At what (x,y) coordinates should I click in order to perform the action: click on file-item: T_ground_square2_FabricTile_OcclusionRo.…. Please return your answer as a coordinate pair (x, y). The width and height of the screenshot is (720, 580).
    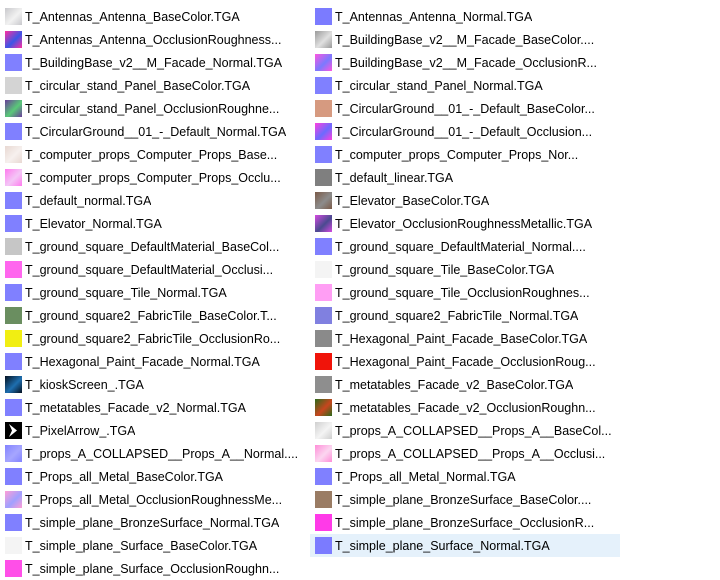
    Looking at the image, I should click on (152, 338).